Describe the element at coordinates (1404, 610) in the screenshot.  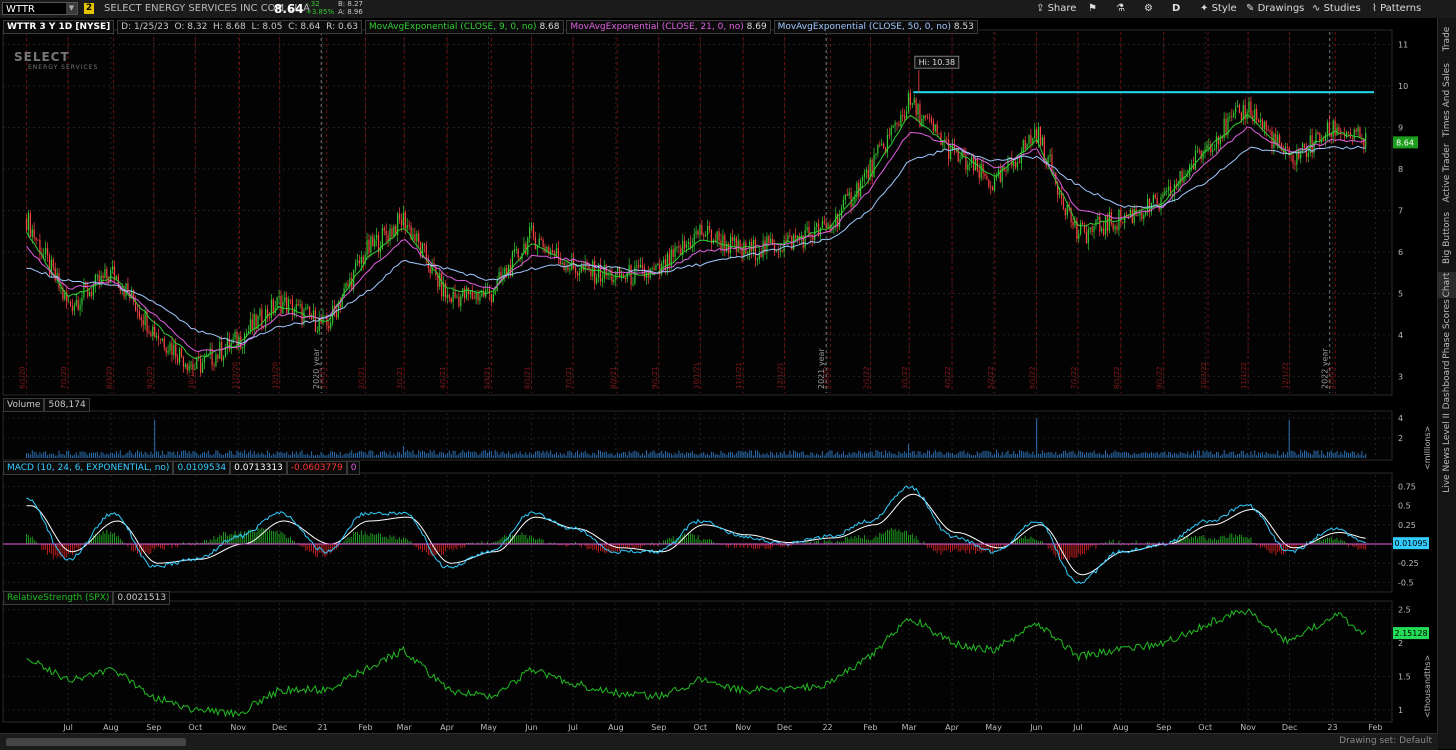
I see `rs-y-tick: 2.5` at that location.